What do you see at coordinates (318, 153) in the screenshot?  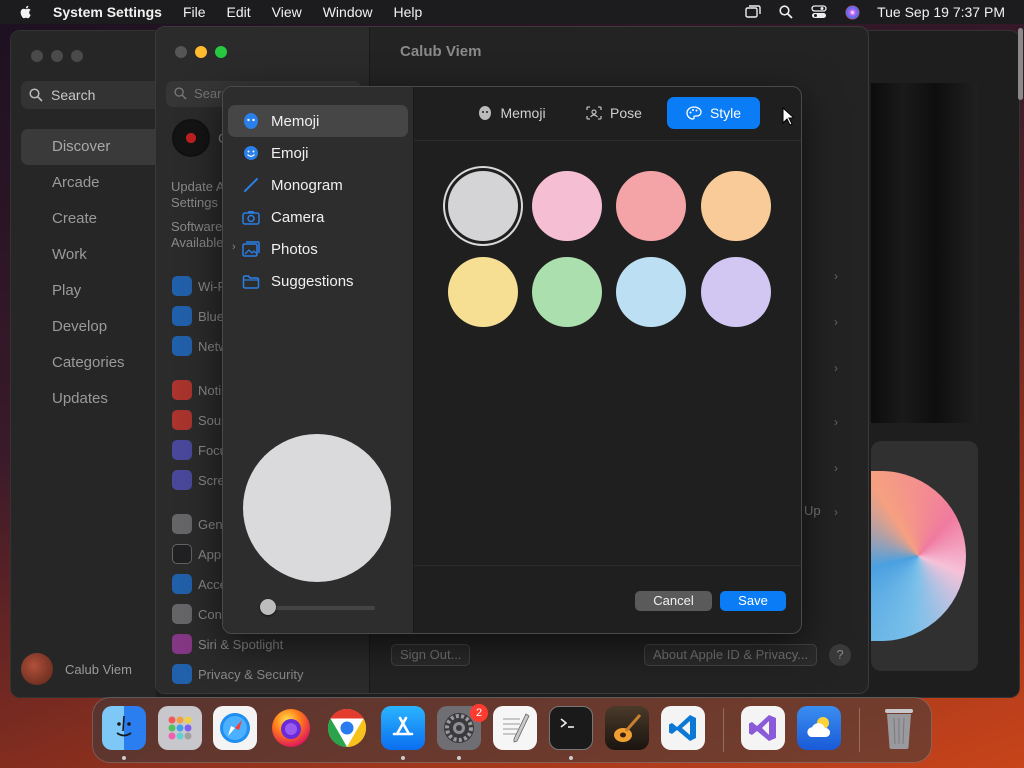 I see `sidebar-item-emoji: Emoji` at bounding box center [318, 153].